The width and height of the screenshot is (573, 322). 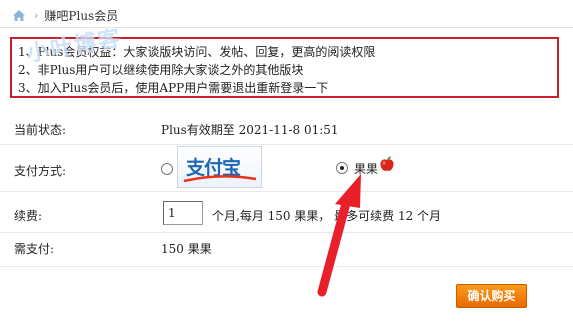 I want to click on status-value: Plus有效期至 2021-11-8 01:51, so click(x=250, y=130).